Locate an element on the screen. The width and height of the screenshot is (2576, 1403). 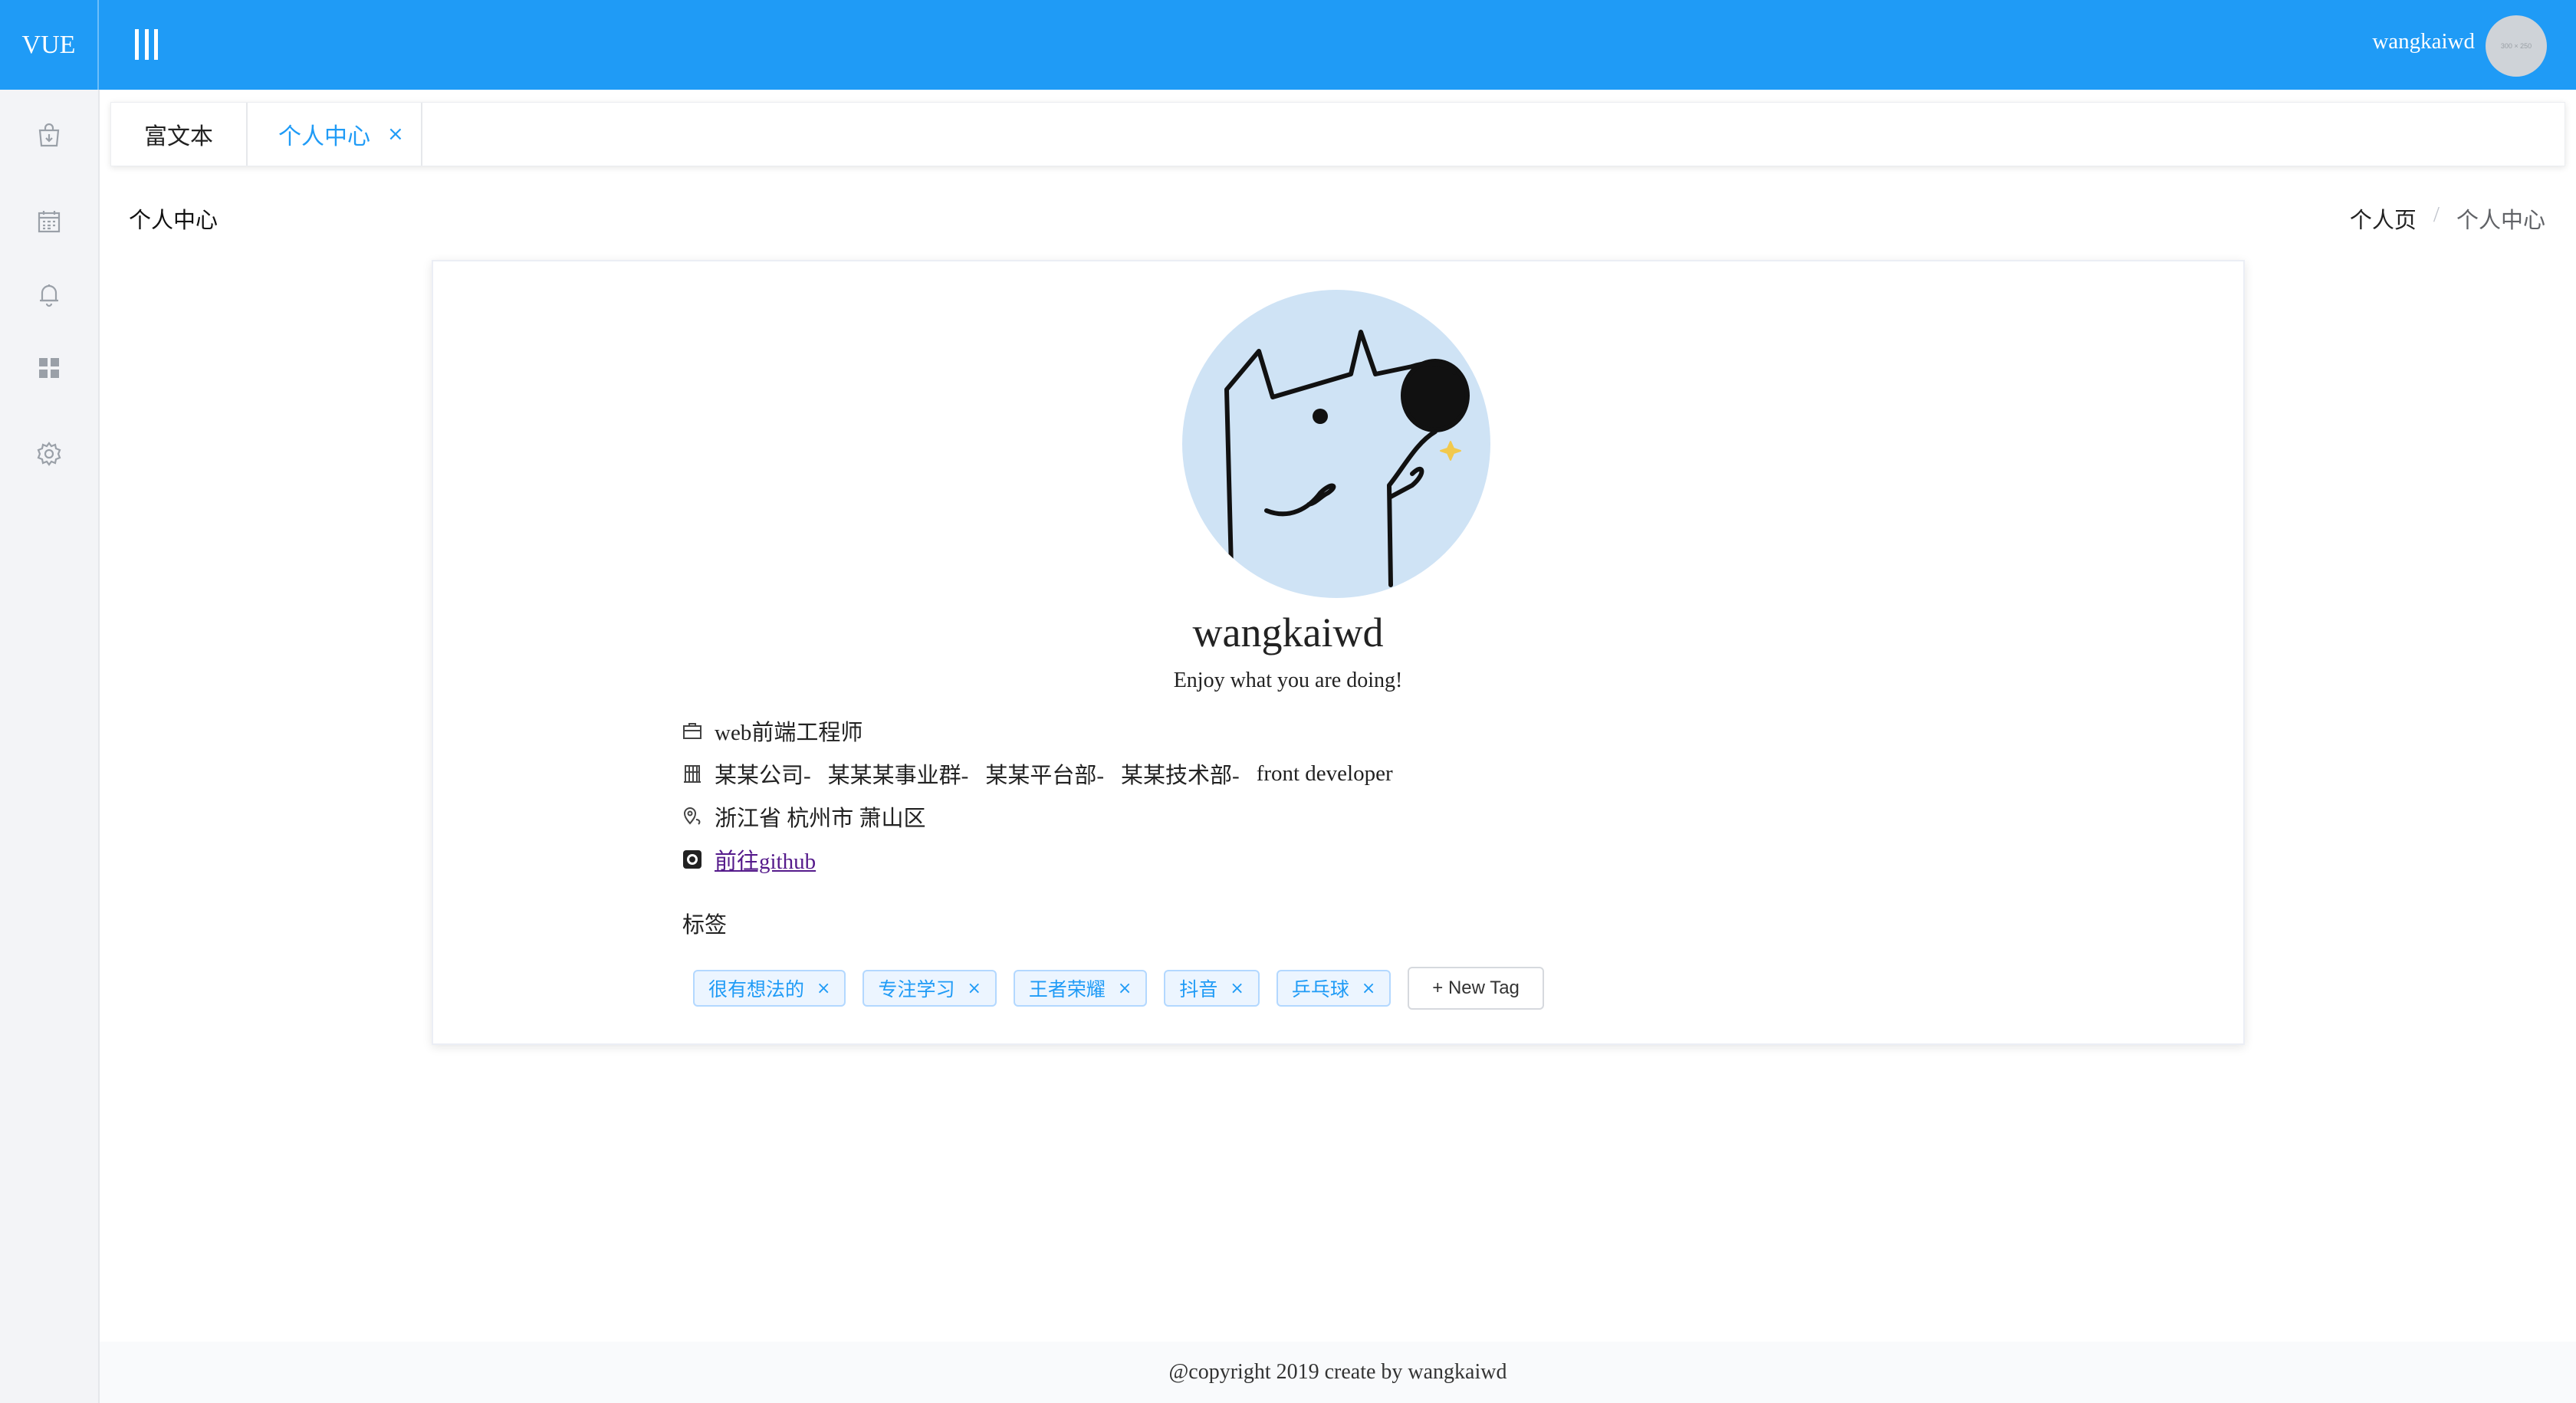
profile-bio: Enjoy what you are doing! is located at coordinates (1288, 680).